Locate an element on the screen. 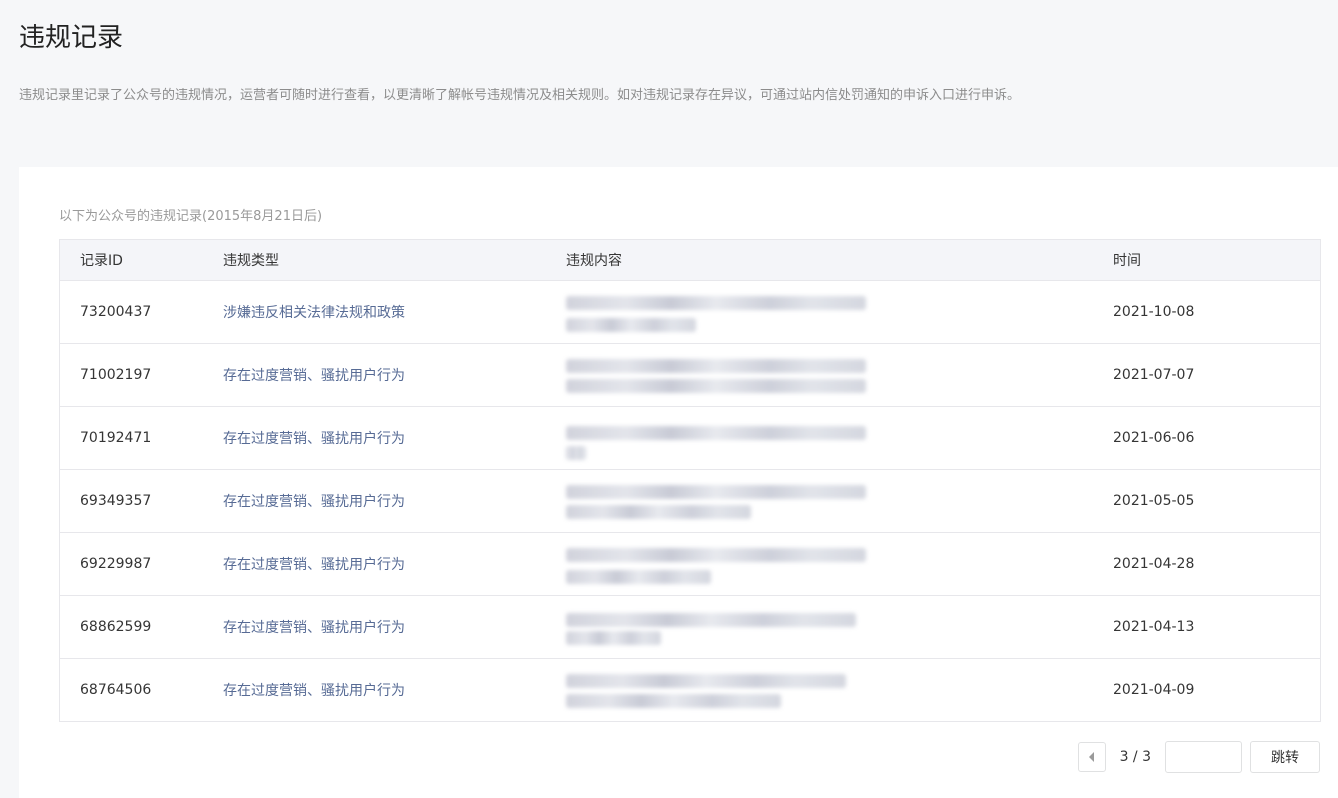  record-id: 68862599 is located at coordinates (116, 627).